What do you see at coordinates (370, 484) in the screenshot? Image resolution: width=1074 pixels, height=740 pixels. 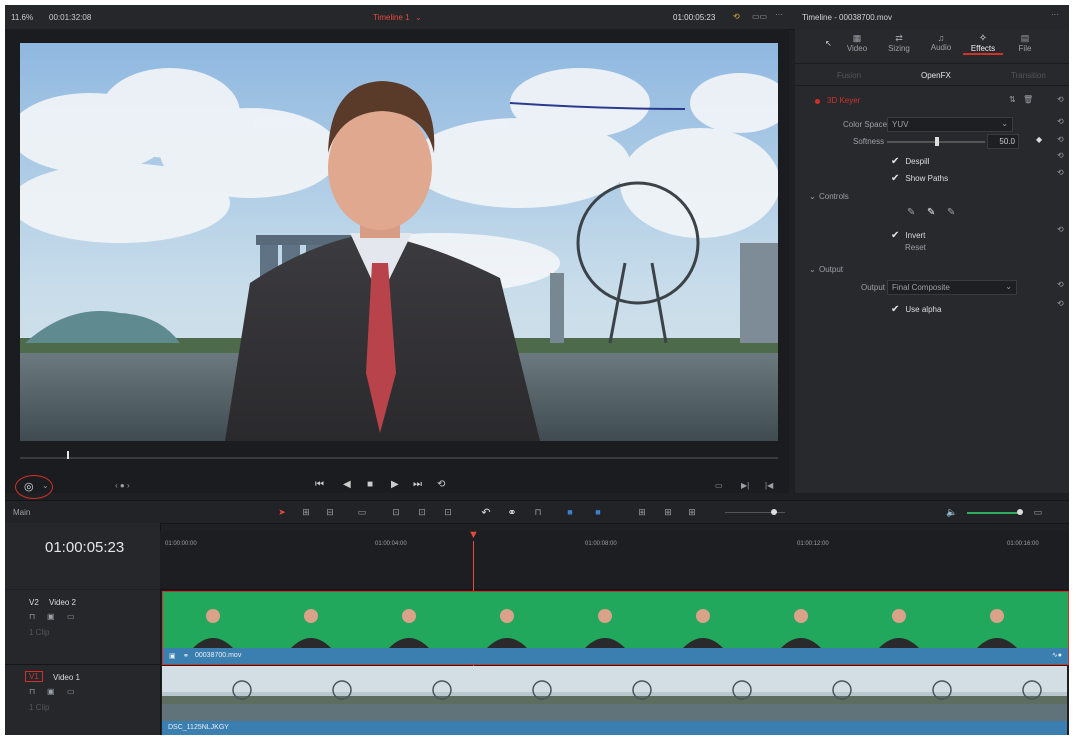 I see `stop-icon: ■` at bounding box center [370, 484].